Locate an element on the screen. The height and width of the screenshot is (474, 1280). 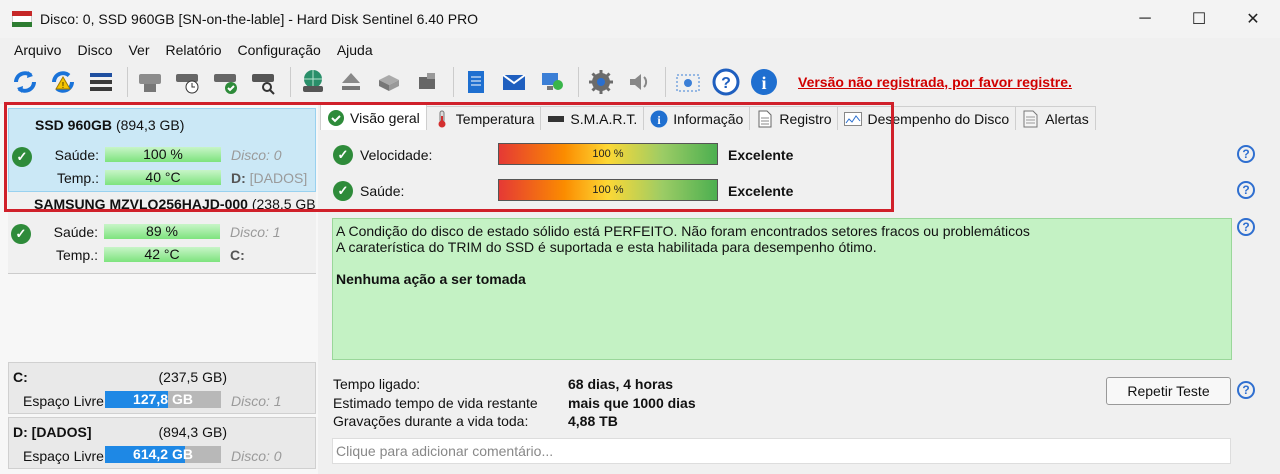
email-icon is located at coordinates (514, 82).